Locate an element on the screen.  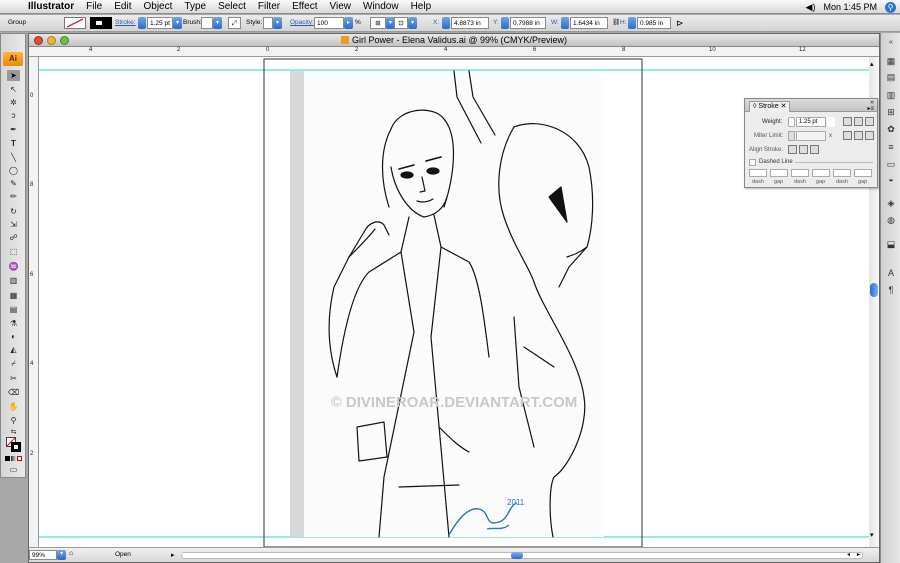
style-field is located at coordinates (268, 23).